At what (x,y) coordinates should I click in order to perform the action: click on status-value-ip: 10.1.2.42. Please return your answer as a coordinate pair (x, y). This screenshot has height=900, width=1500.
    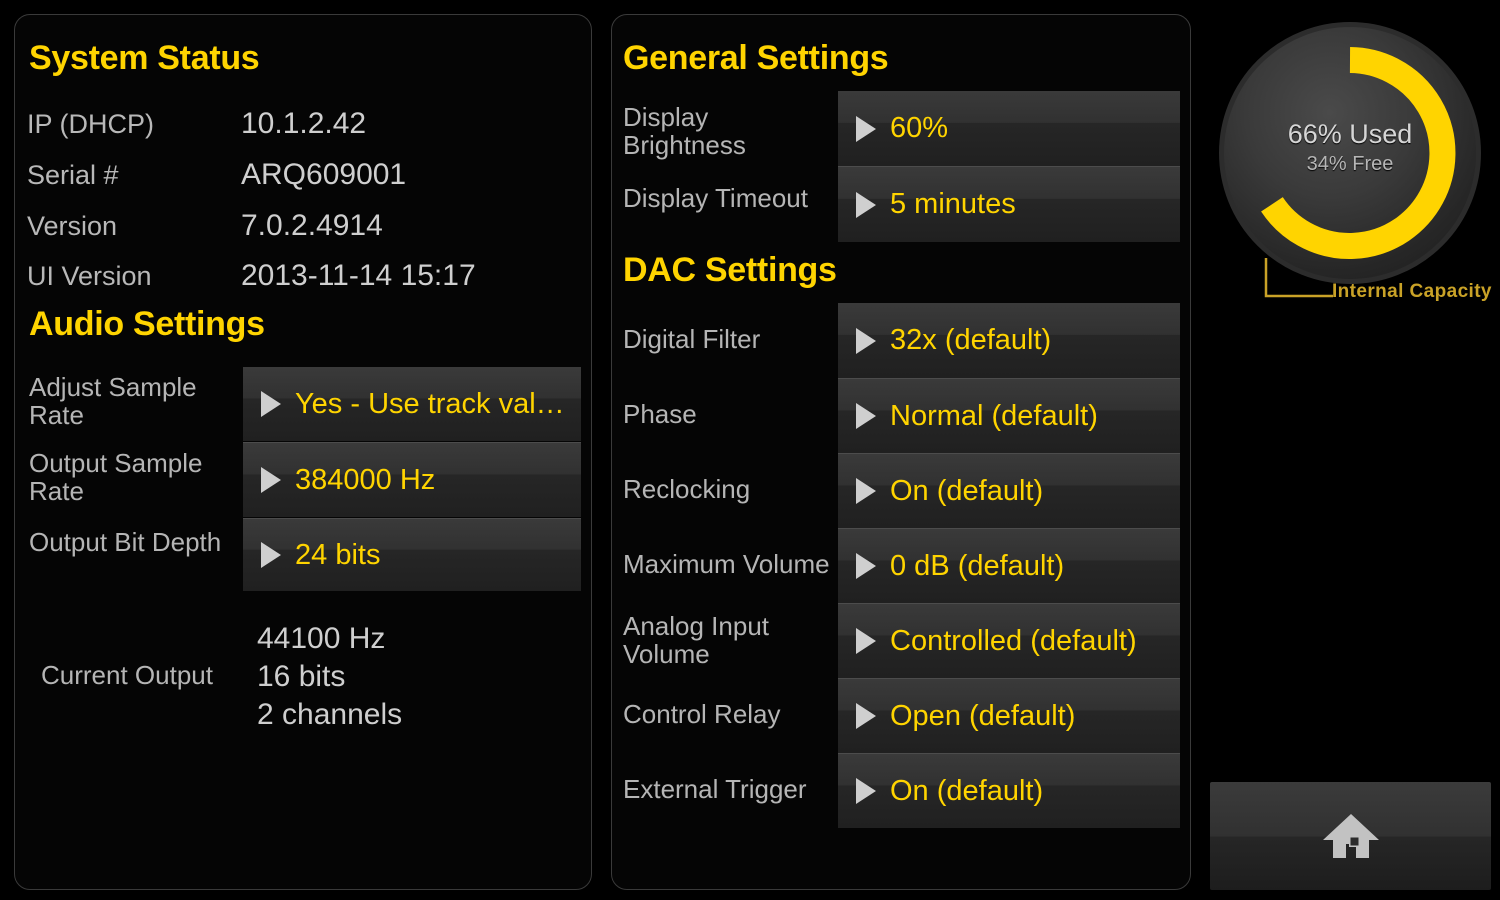
    Looking at the image, I should click on (304, 123).